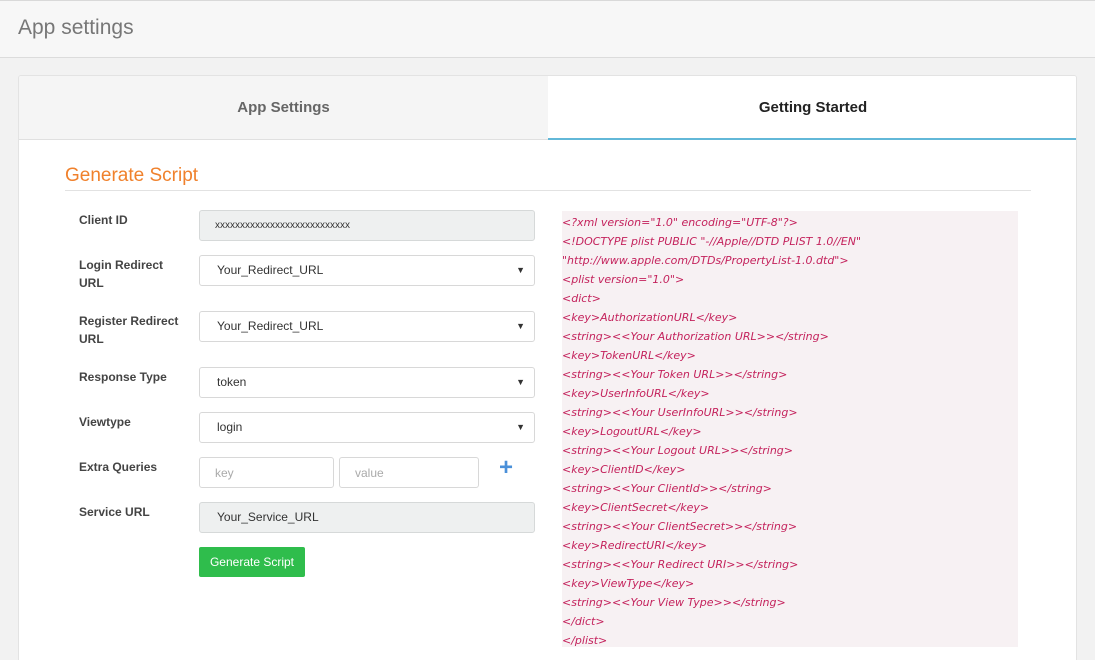  Describe the element at coordinates (132, 175) in the screenshot. I see `section-title: Generate Script` at that location.